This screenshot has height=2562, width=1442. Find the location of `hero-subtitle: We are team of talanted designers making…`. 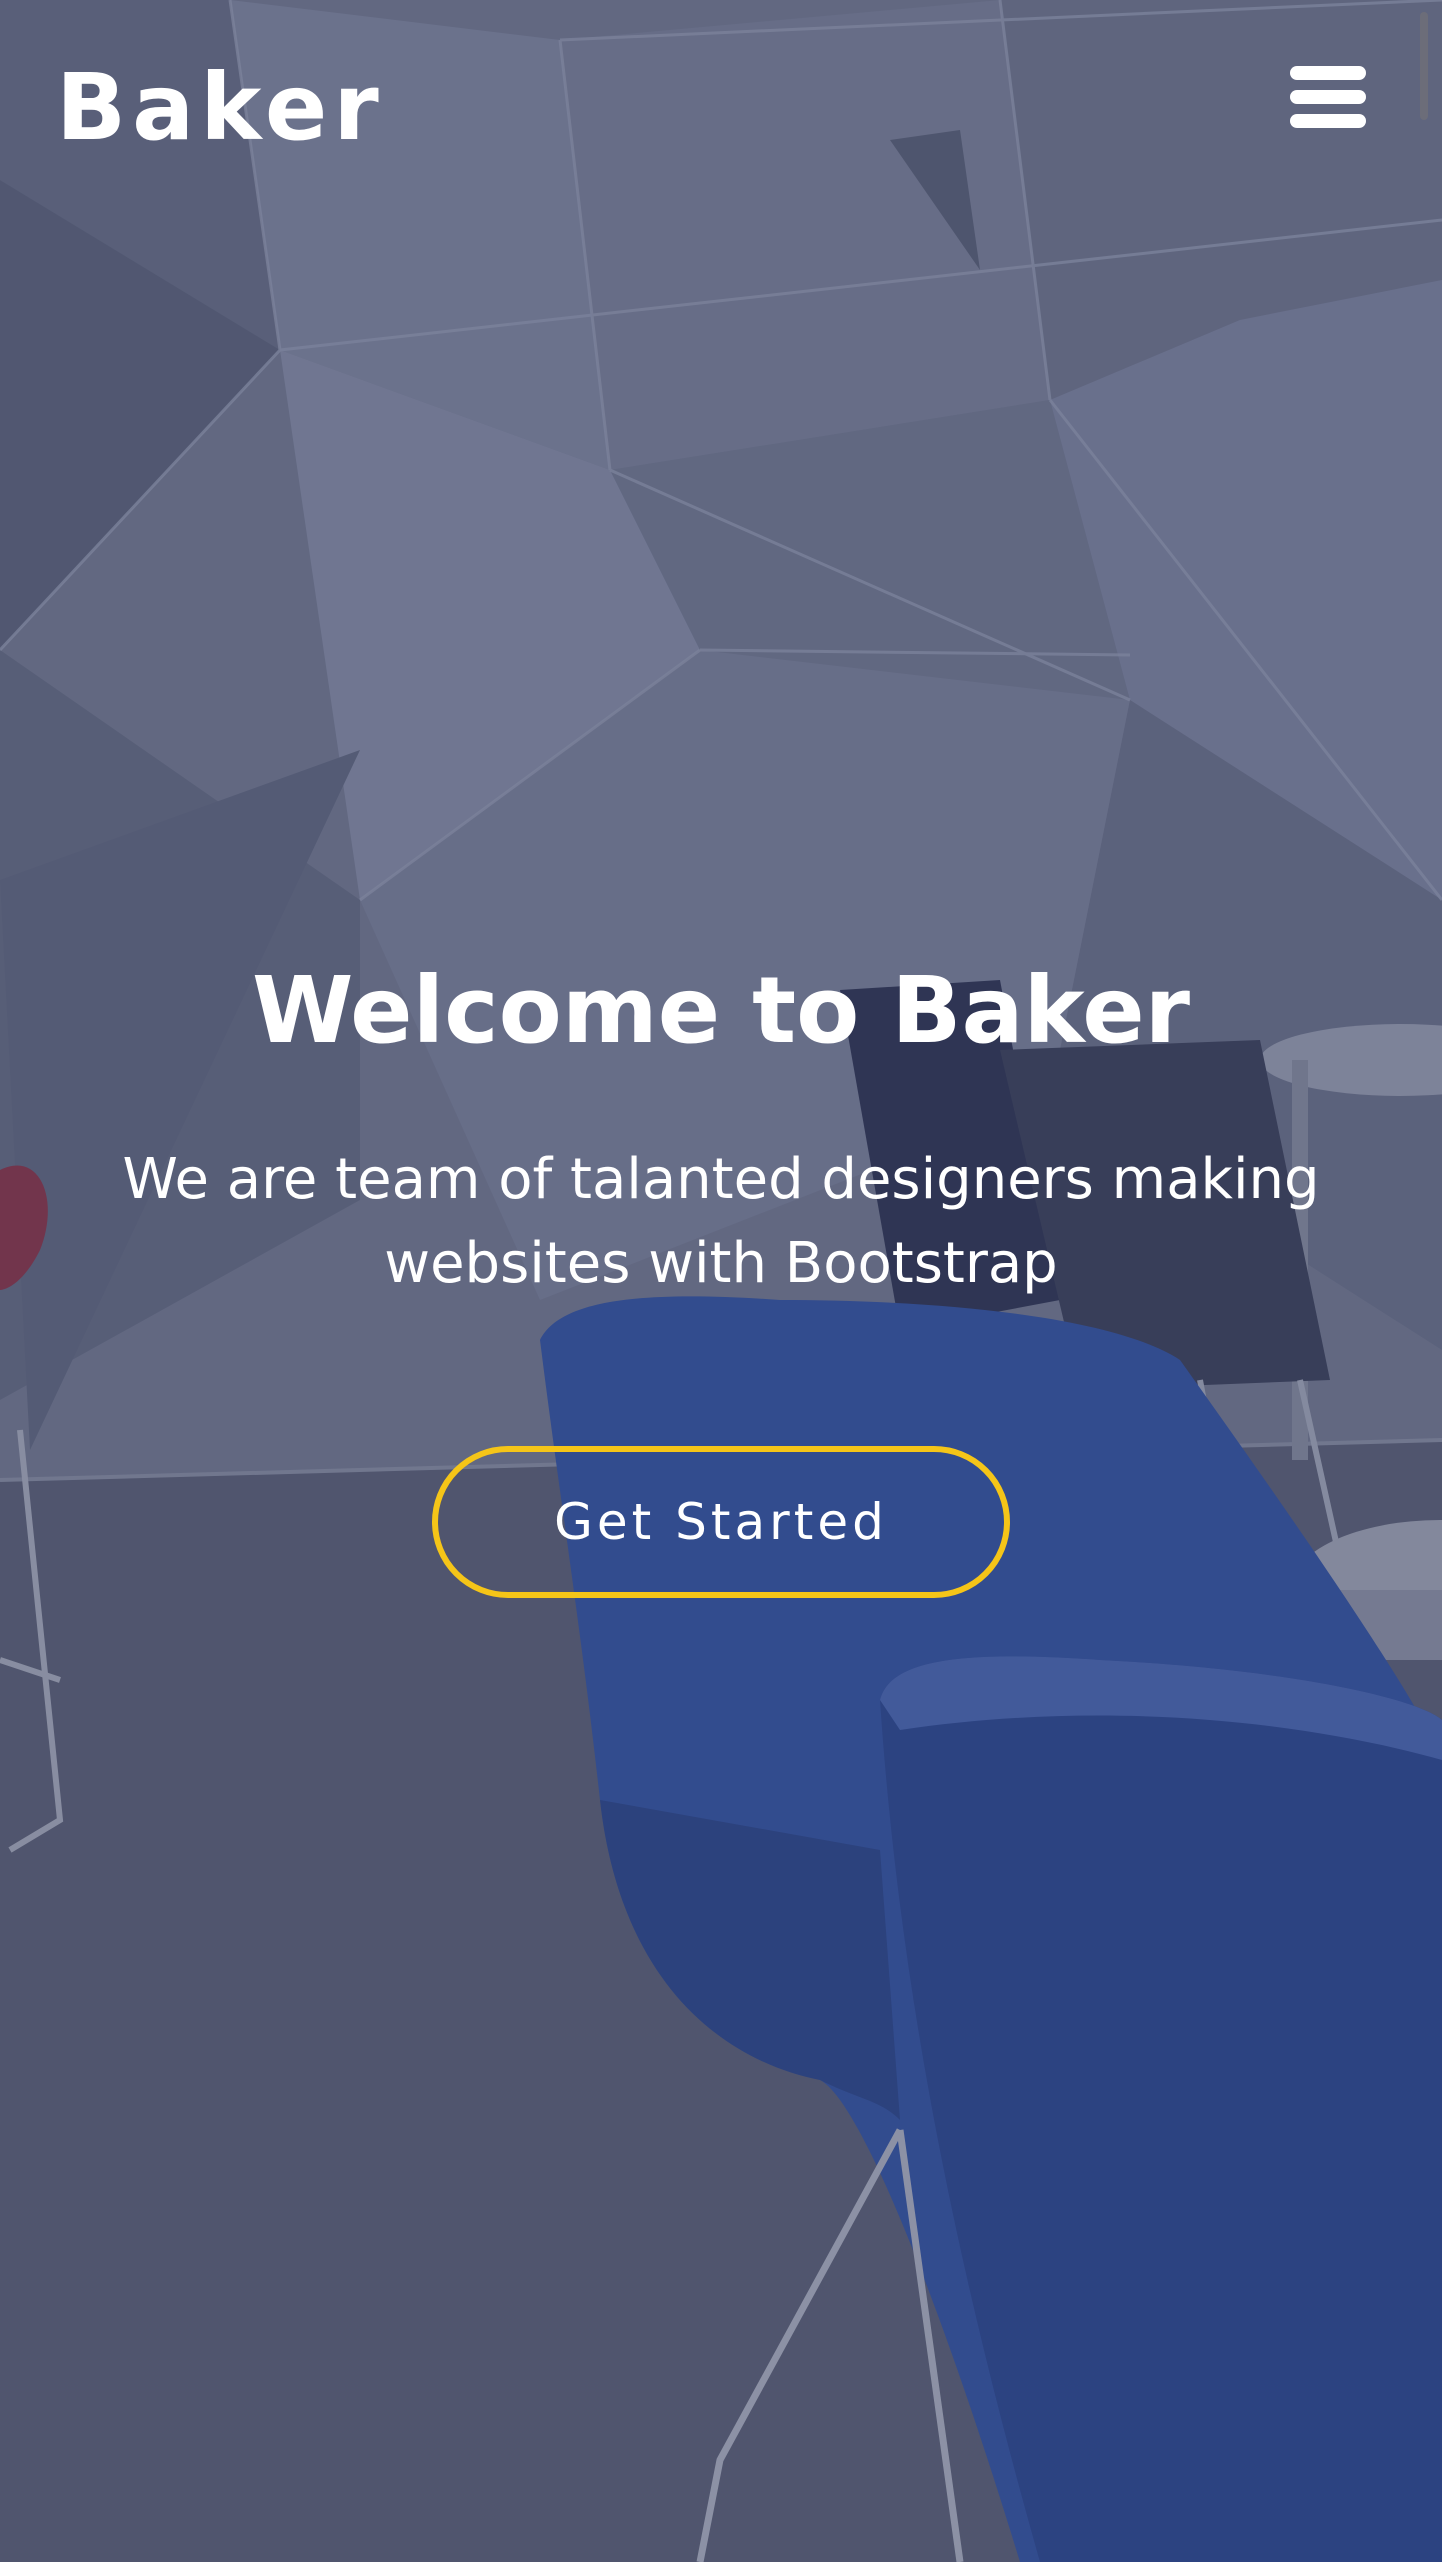

hero-subtitle: We are team of talanted designers making… is located at coordinates (721, 1221).